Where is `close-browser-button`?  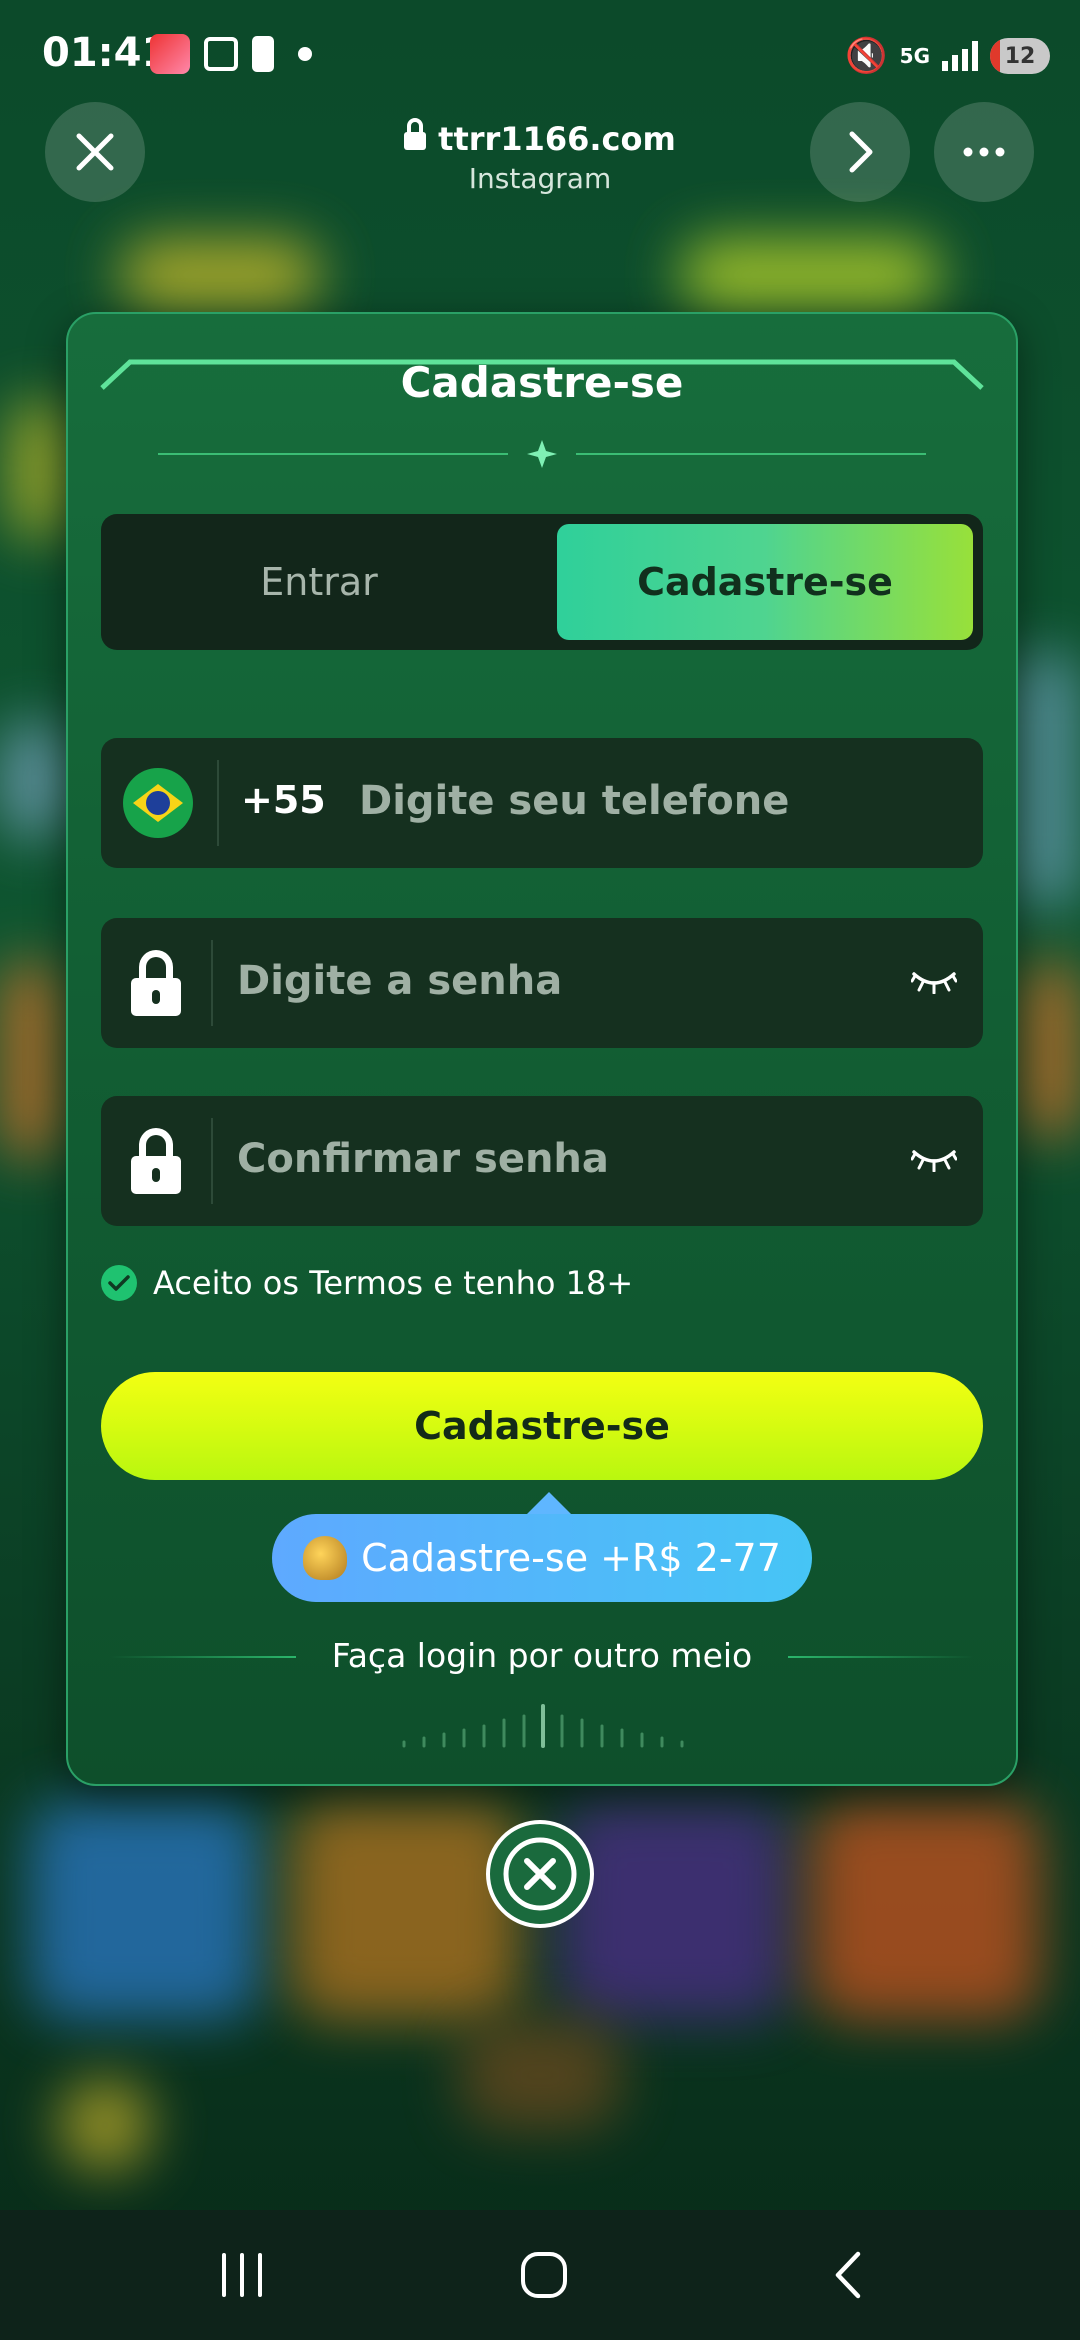
close-browser-button is located at coordinates (95, 152).